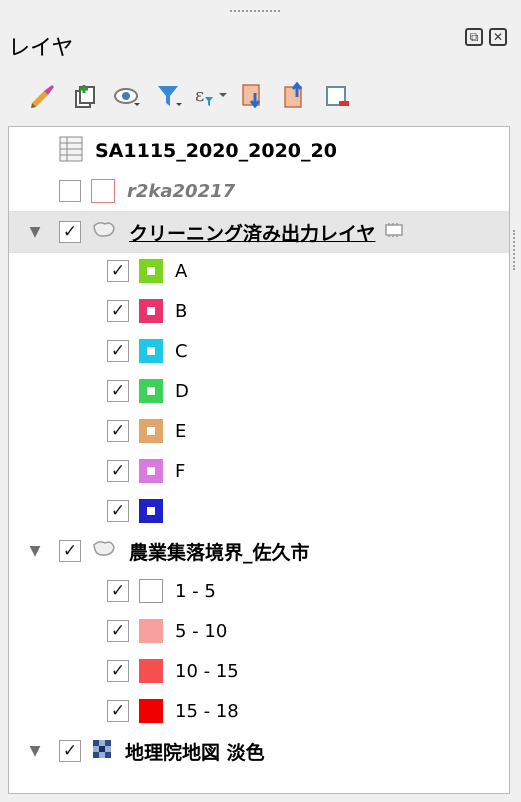  I want to click on layer-label-basemap: 地理院地図 淡色, so click(195, 752).